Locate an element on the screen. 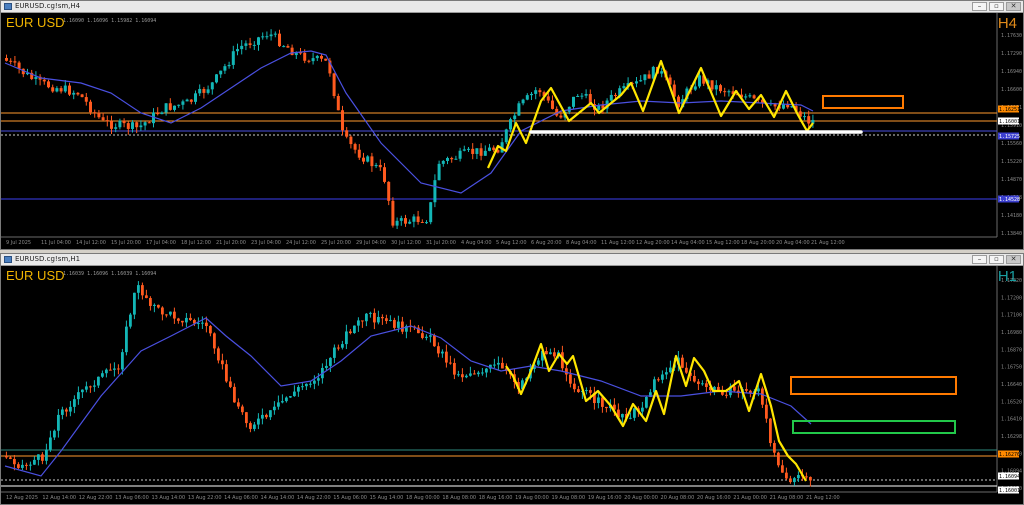  time-tick-label: 13 Aug 22:00 is located at coordinates (205, 498).